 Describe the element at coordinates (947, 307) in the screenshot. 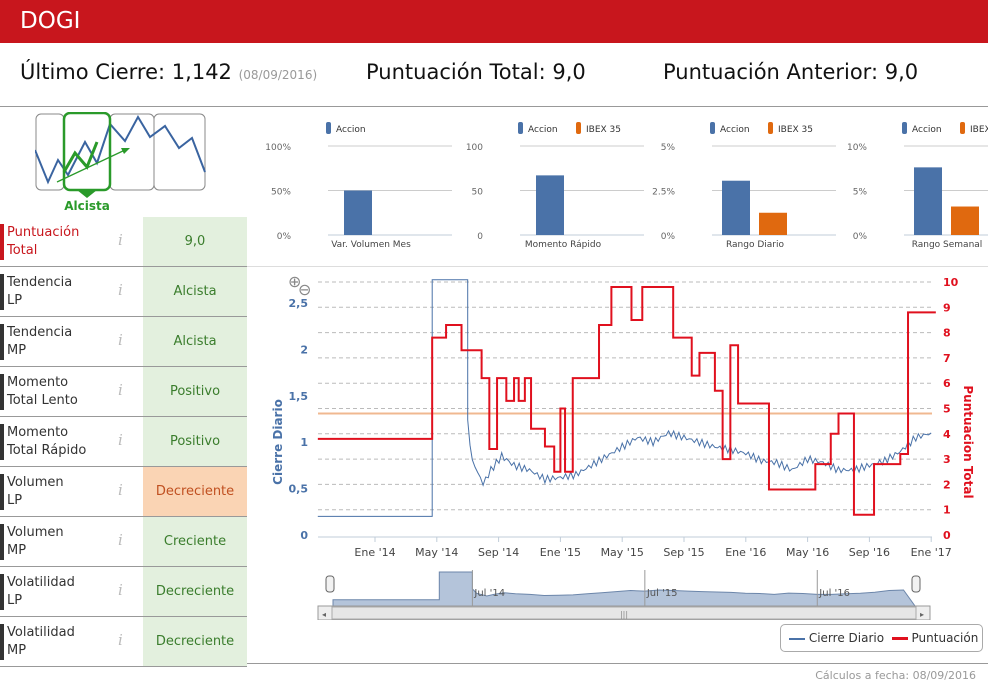

I see `y2-tick-label: 9` at that location.